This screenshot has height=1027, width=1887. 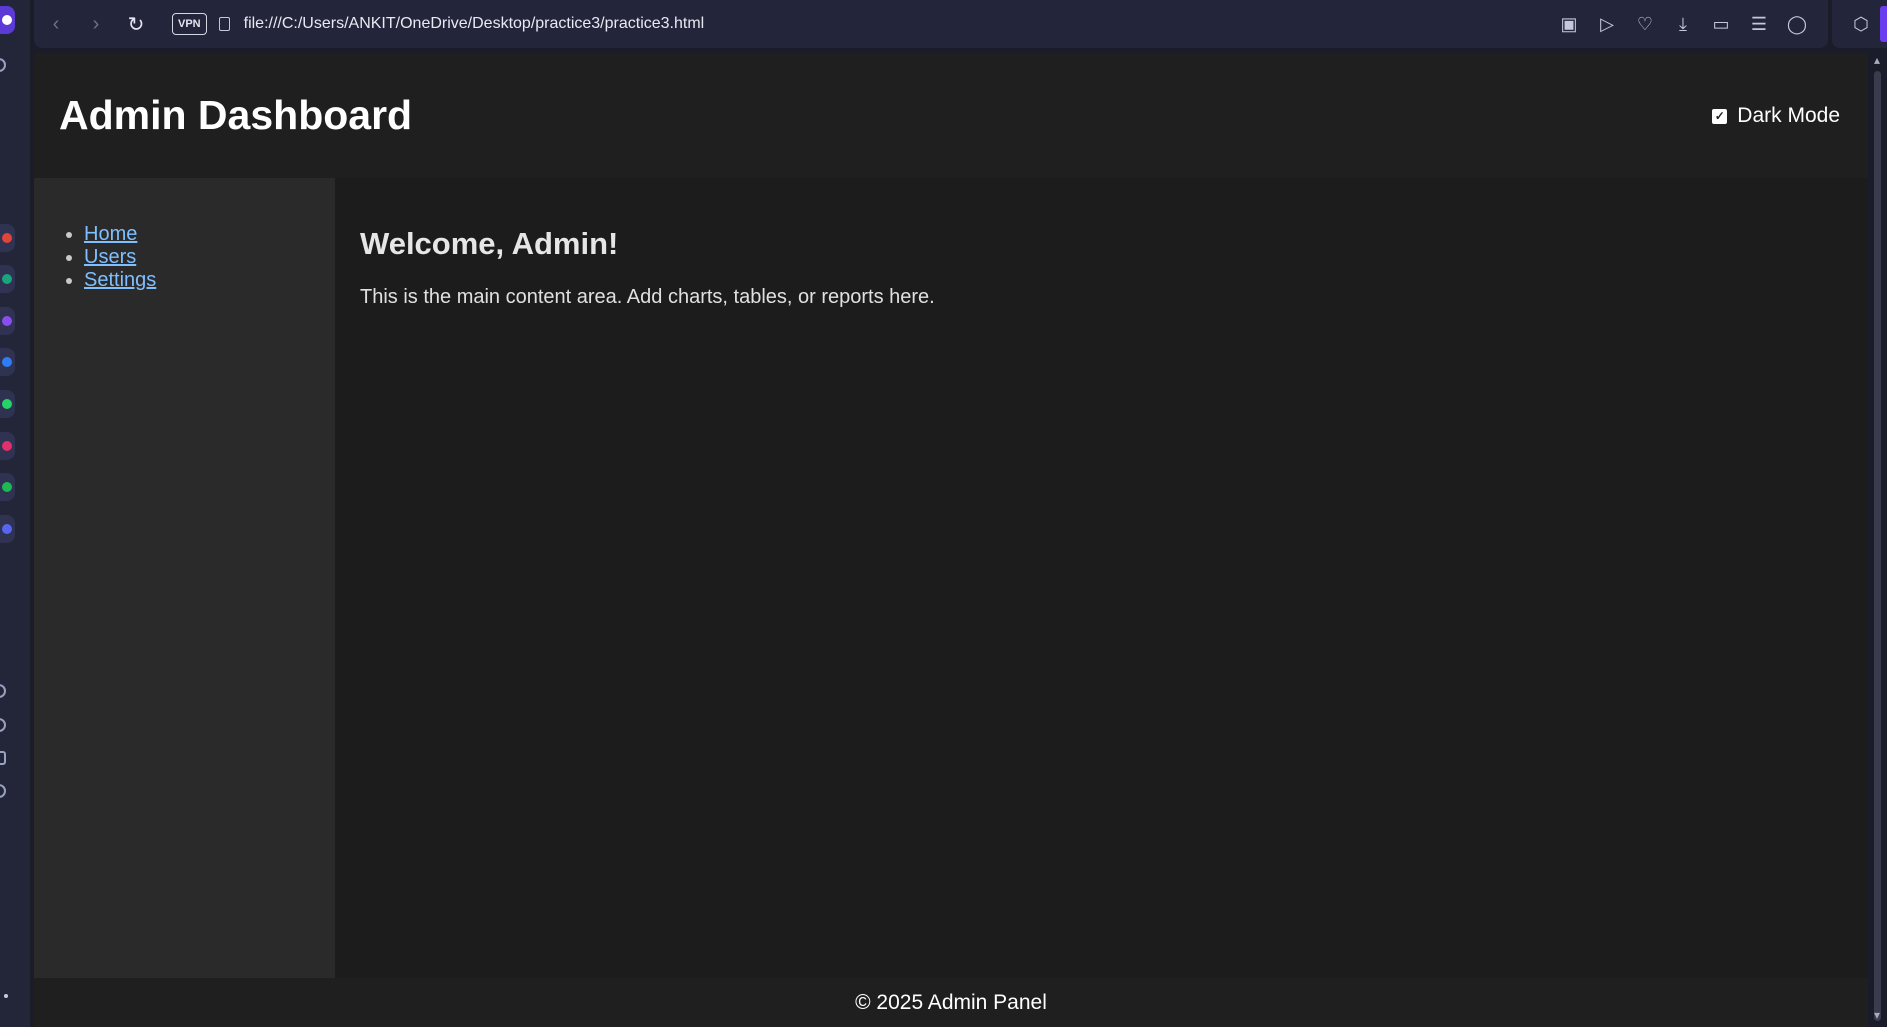 What do you see at coordinates (15, 513) in the screenshot?
I see `browser-sidebar` at bounding box center [15, 513].